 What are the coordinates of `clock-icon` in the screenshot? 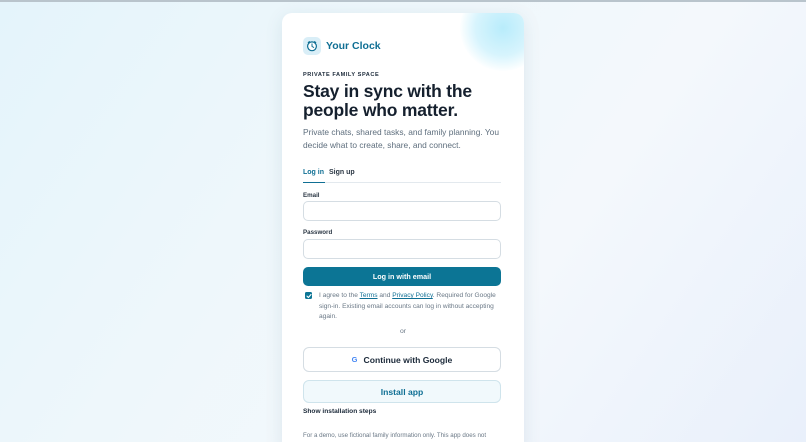 It's located at (312, 46).